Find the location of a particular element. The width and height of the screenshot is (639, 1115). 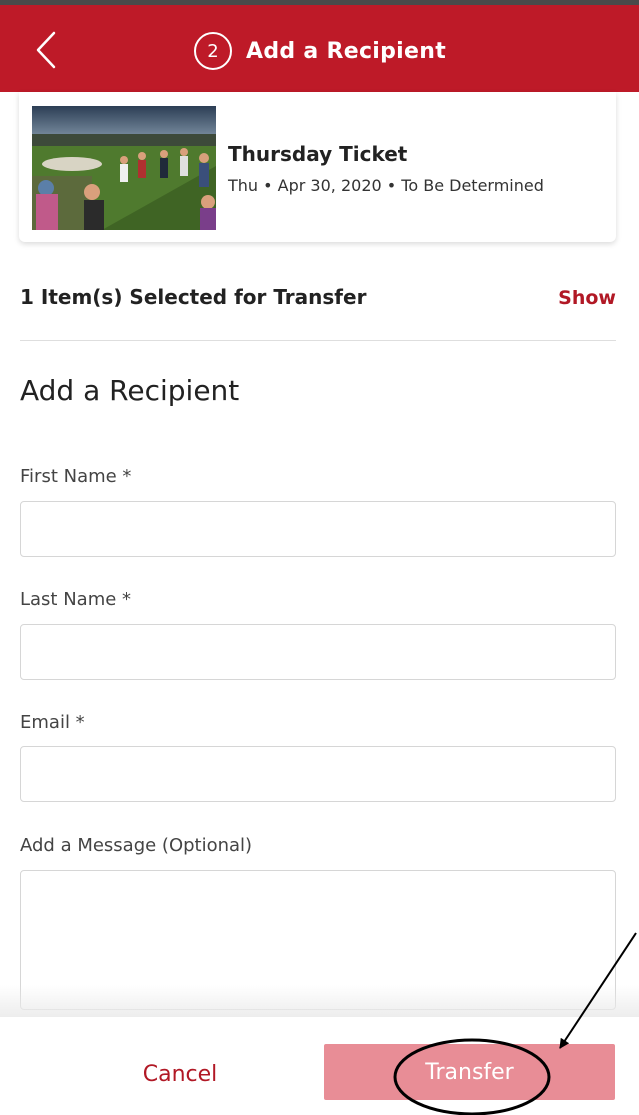

divider is located at coordinates (318, 340).